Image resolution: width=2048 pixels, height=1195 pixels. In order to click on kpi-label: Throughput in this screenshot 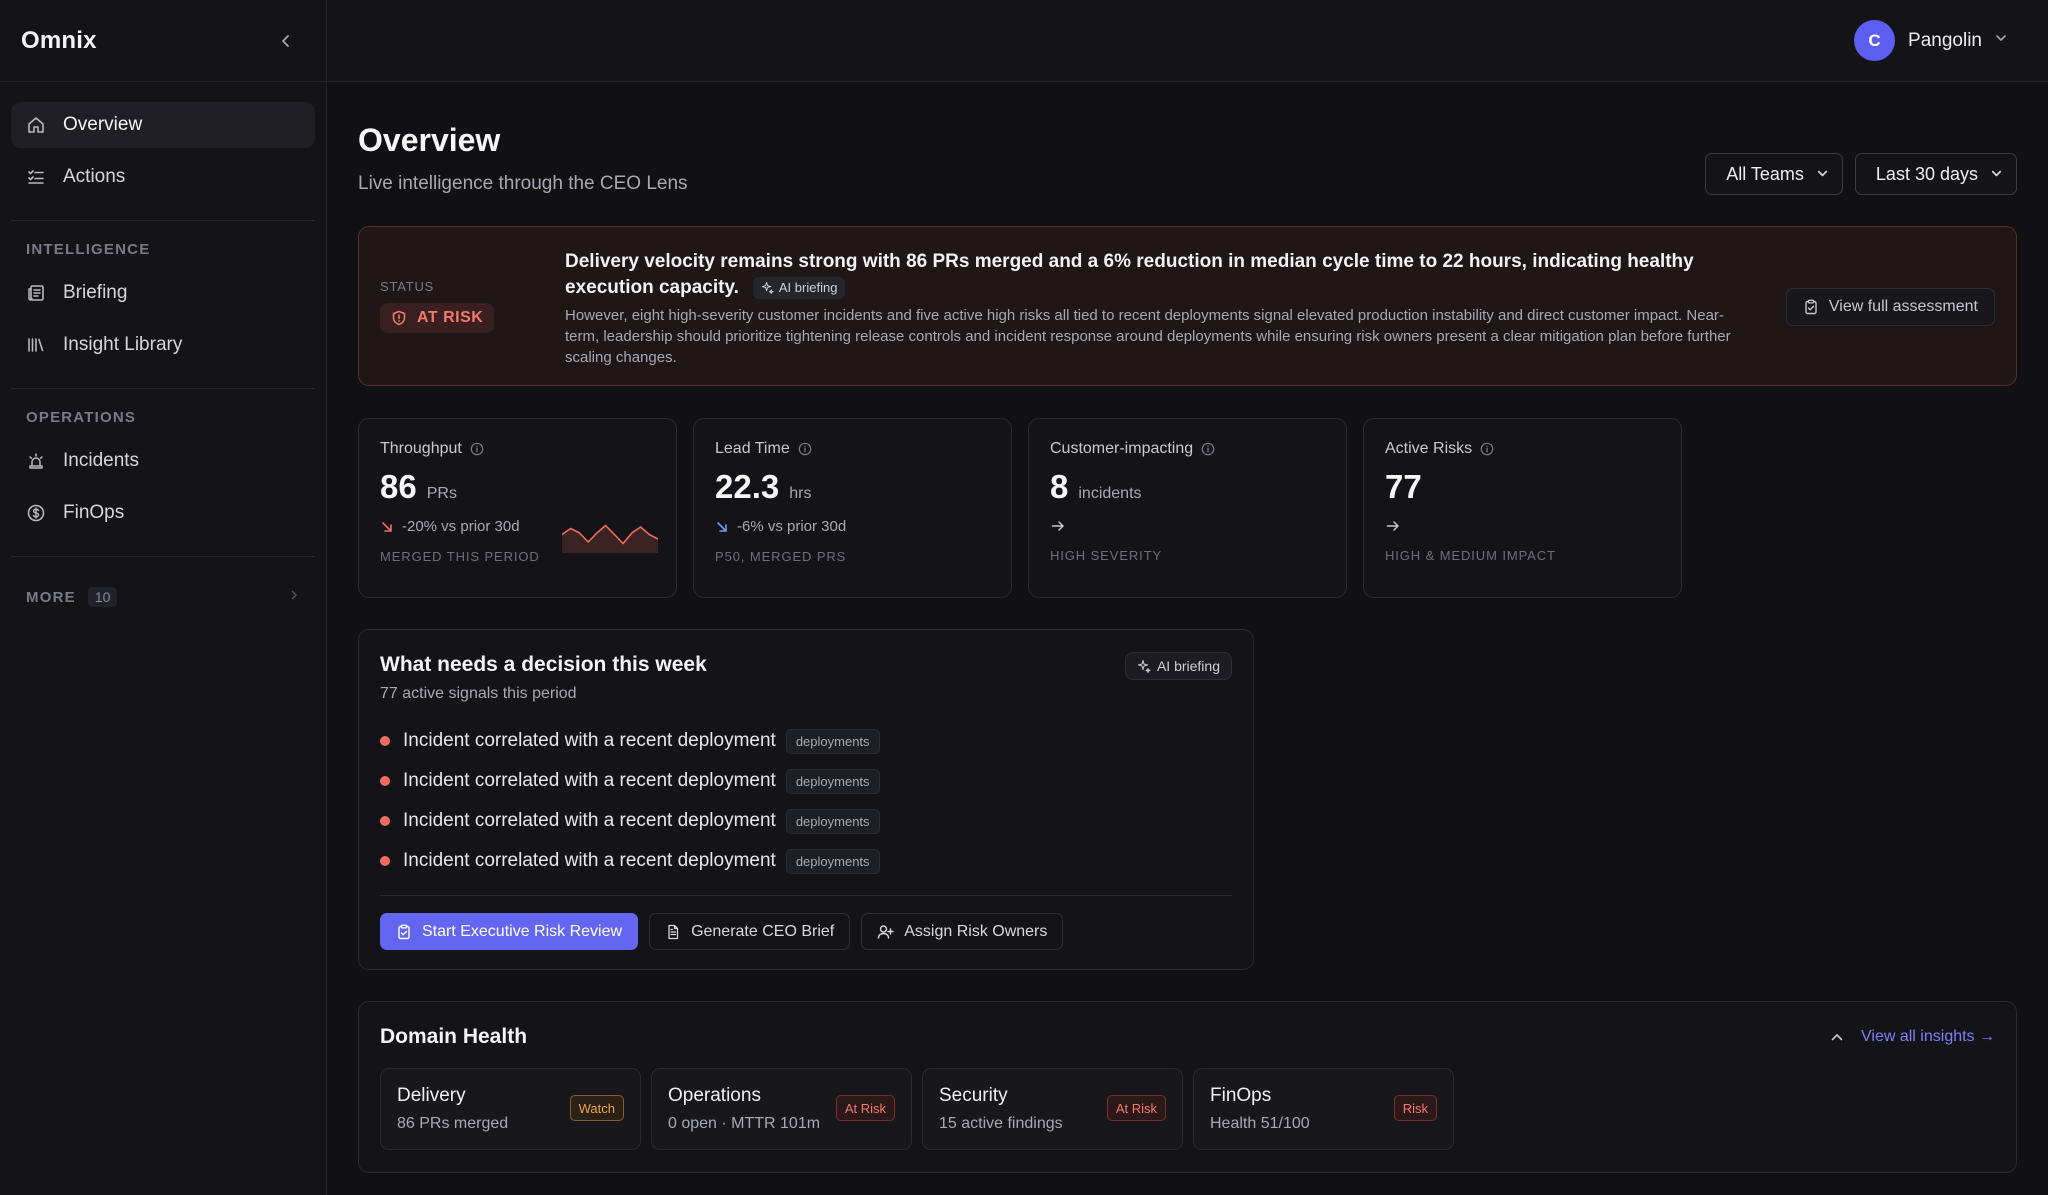, I will do `click(517, 449)`.